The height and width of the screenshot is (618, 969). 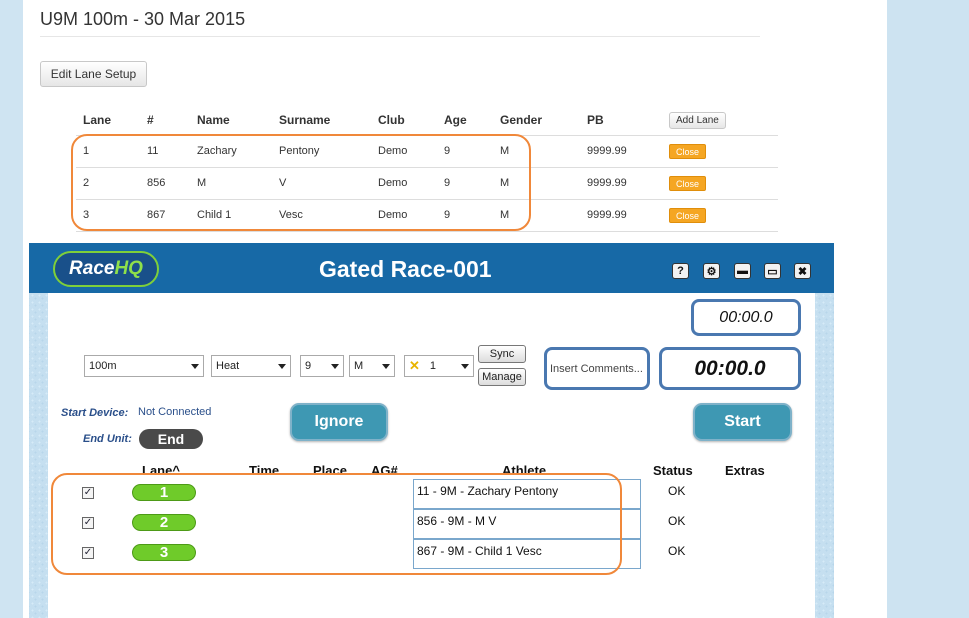 What do you see at coordinates (322, 366) in the screenshot?
I see `age-select: 9` at bounding box center [322, 366].